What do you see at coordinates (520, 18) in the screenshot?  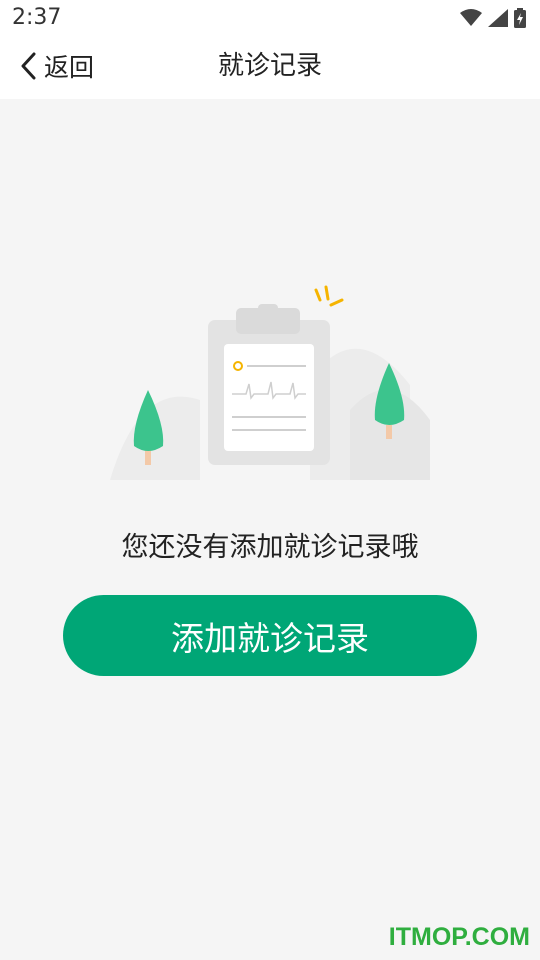 I see `battery-icon` at bounding box center [520, 18].